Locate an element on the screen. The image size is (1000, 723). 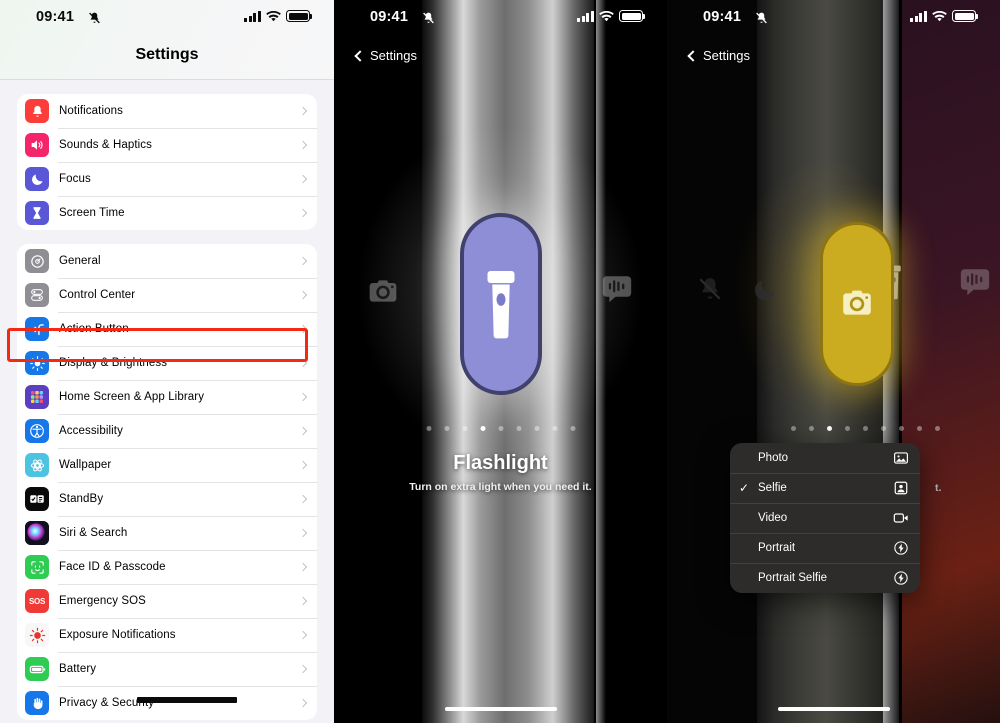
mode-subtitle: Turn on extra light when you need it. is located at coordinates (500, 487).